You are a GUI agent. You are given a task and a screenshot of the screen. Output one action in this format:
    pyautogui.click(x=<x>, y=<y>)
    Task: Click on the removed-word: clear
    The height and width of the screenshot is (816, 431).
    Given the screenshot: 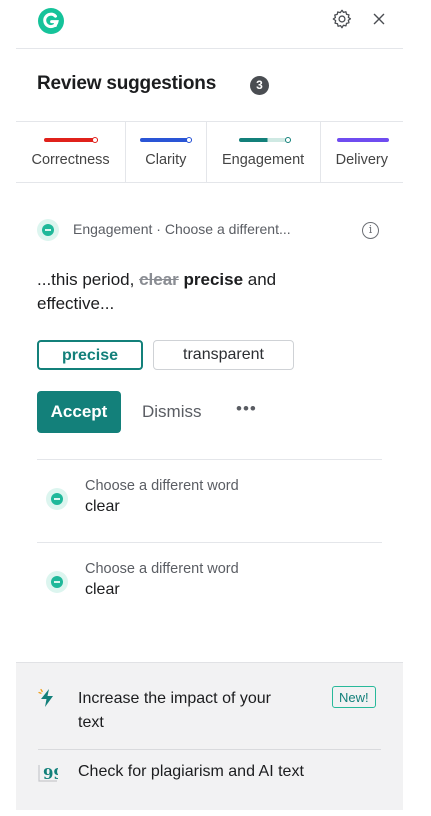 What is the action you would take?
    pyautogui.click(x=159, y=279)
    